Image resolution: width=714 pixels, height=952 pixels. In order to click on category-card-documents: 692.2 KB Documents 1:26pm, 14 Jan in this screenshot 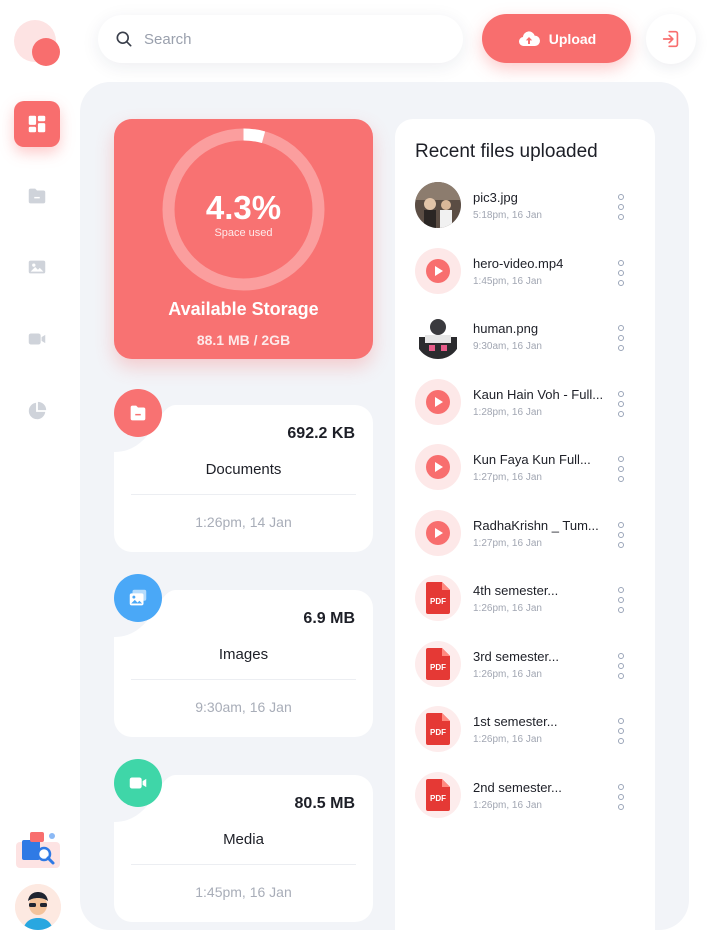, I will do `click(243, 470)`.